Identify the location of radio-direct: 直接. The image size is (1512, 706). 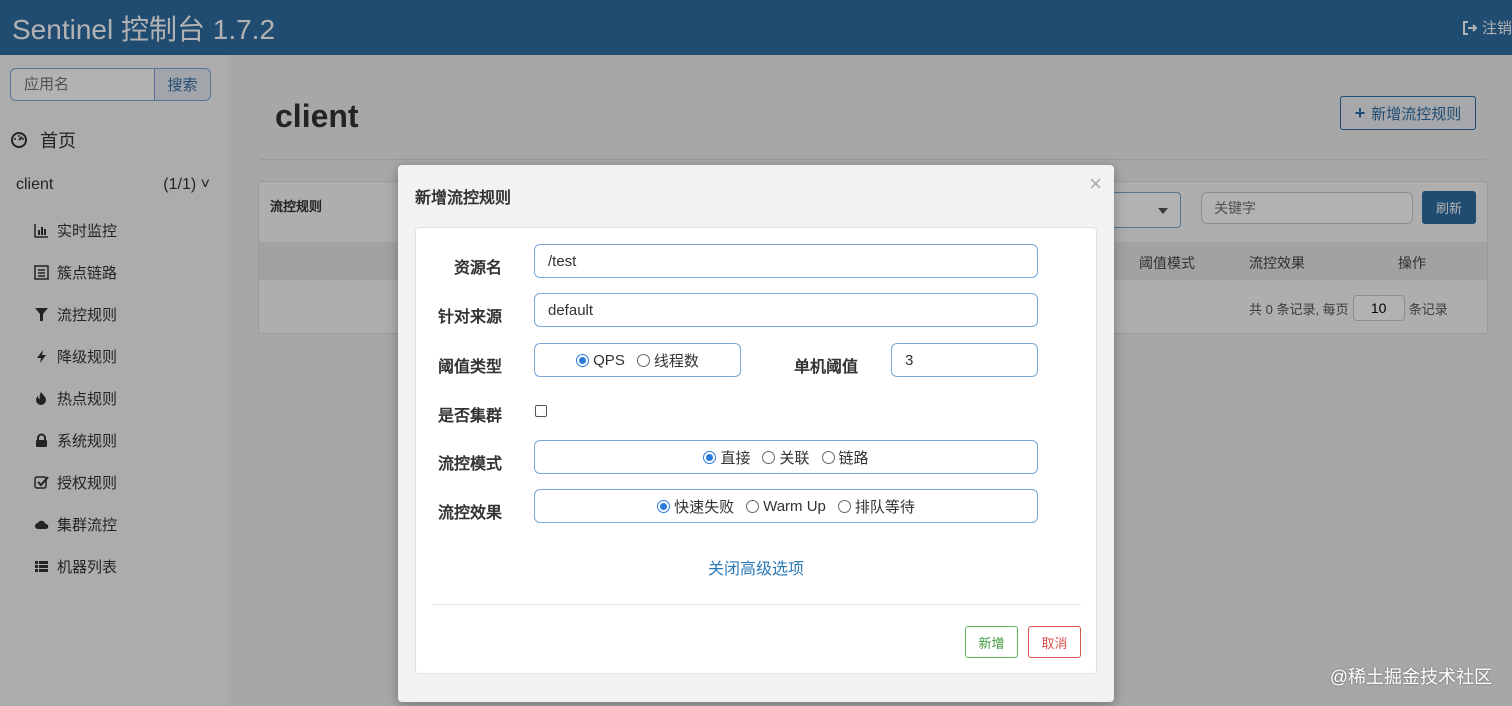
(726, 457).